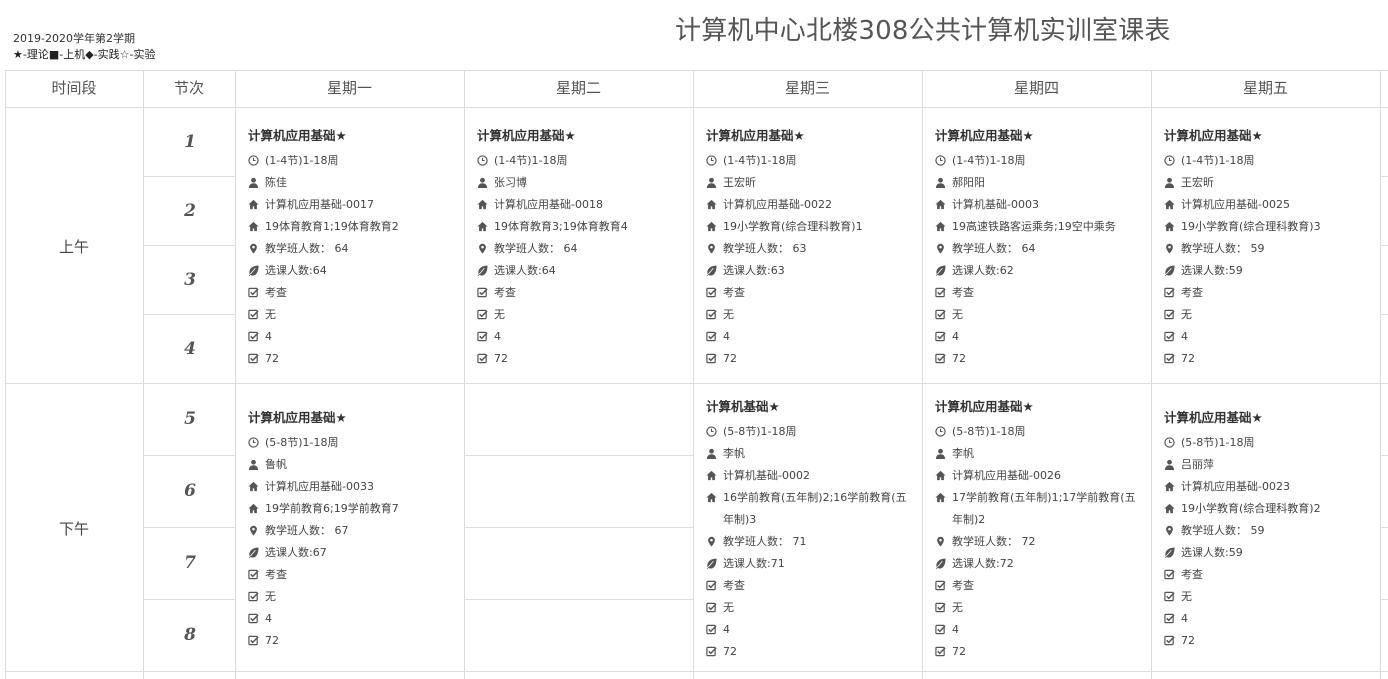 The image size is (1388, 679). Describe the element at coordinates (754, 270) in the screenshot. I see `enrolled-count: 选课人数:63` at that location.